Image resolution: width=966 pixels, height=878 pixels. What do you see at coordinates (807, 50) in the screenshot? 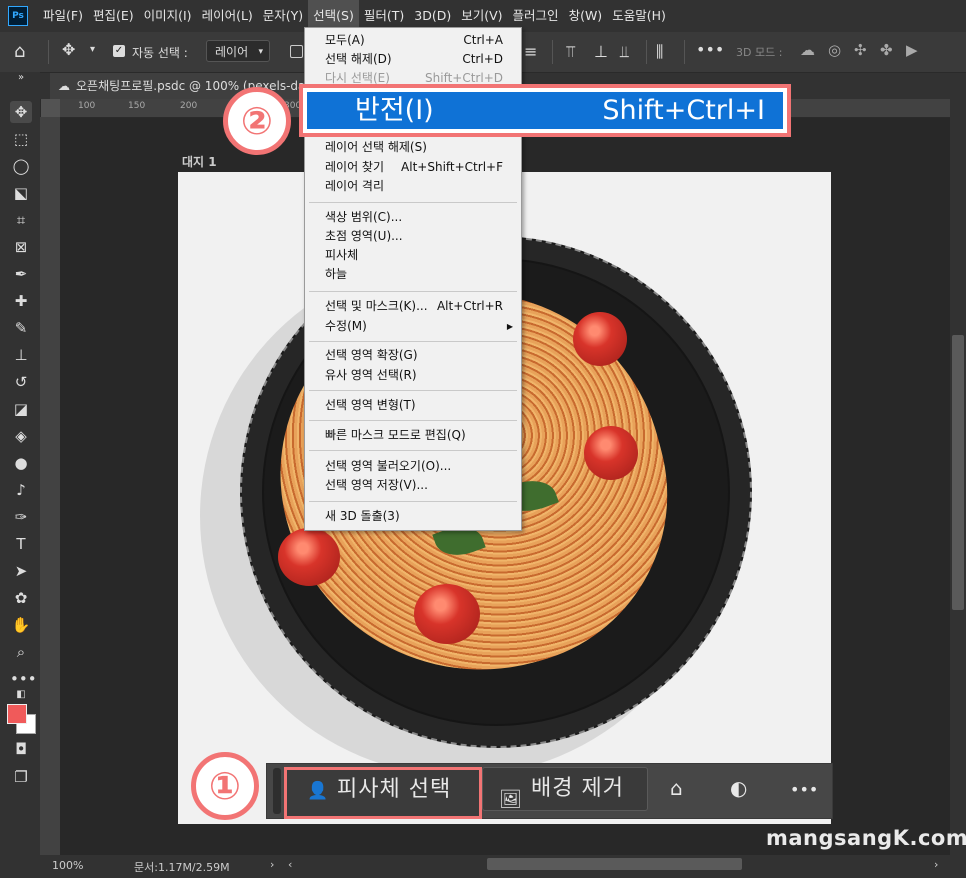
I see `3d-orbit-icon: ☁` at bounding box center [807, 50].